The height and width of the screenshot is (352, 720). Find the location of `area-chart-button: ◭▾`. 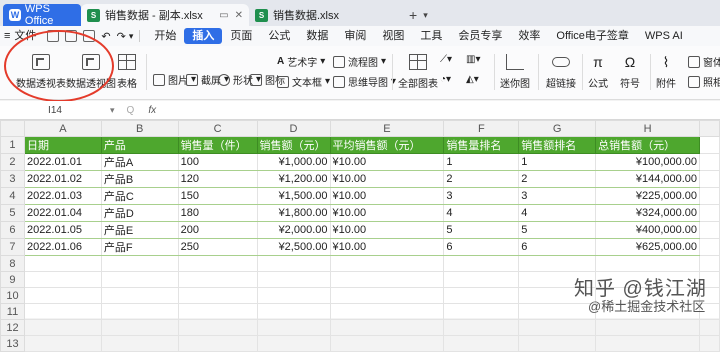

area-chart-button: ◭▾ is located at coordinates (472, 79).